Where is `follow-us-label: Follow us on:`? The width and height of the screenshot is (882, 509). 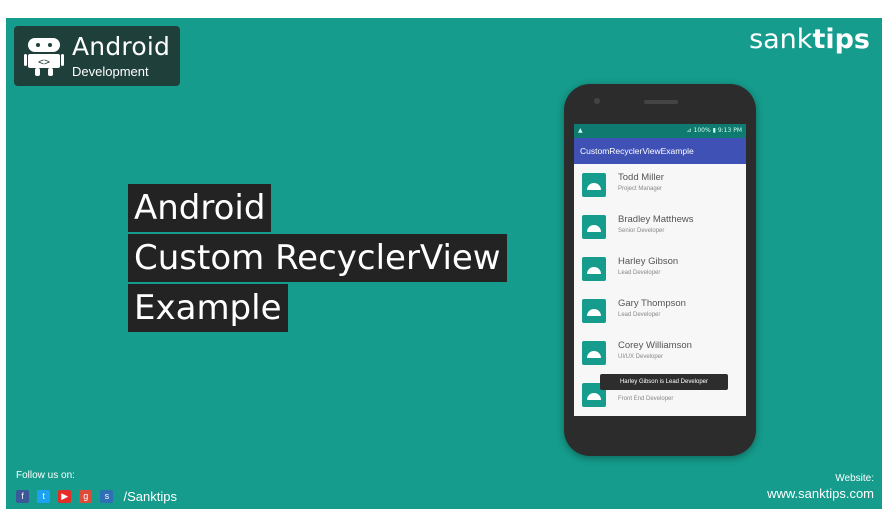
follow-us-label: Follow us on: is located at coordinates (45, 475).